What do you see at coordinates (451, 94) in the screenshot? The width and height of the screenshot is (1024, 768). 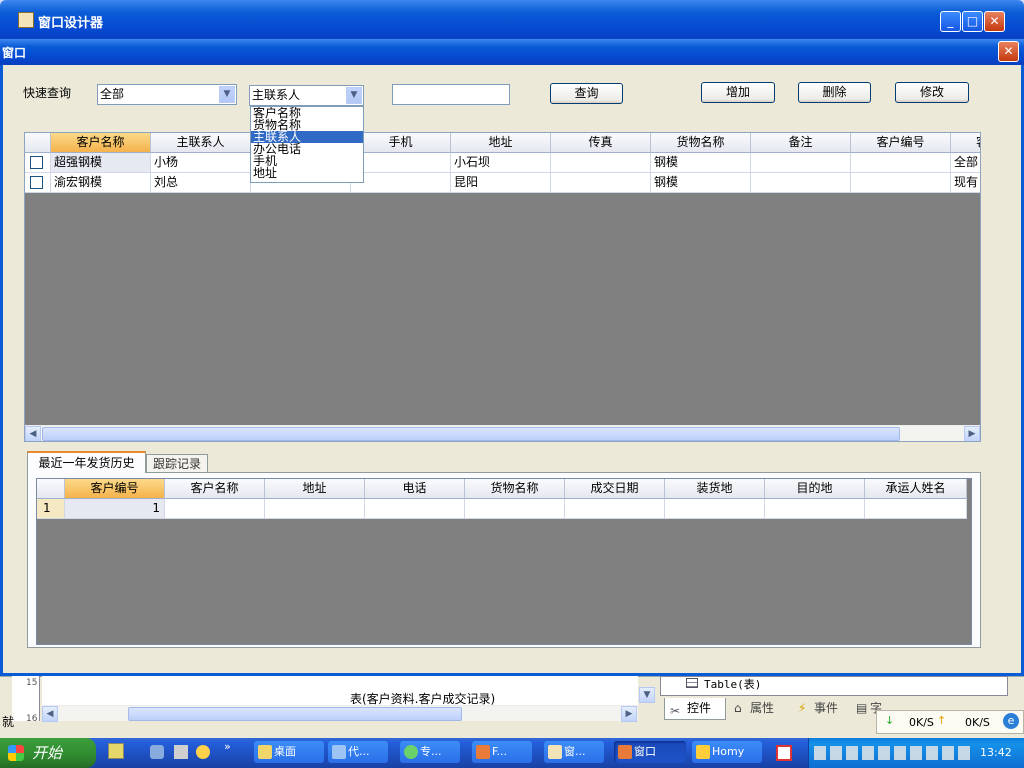 I see `search-input` at bounding box center [451, 94].